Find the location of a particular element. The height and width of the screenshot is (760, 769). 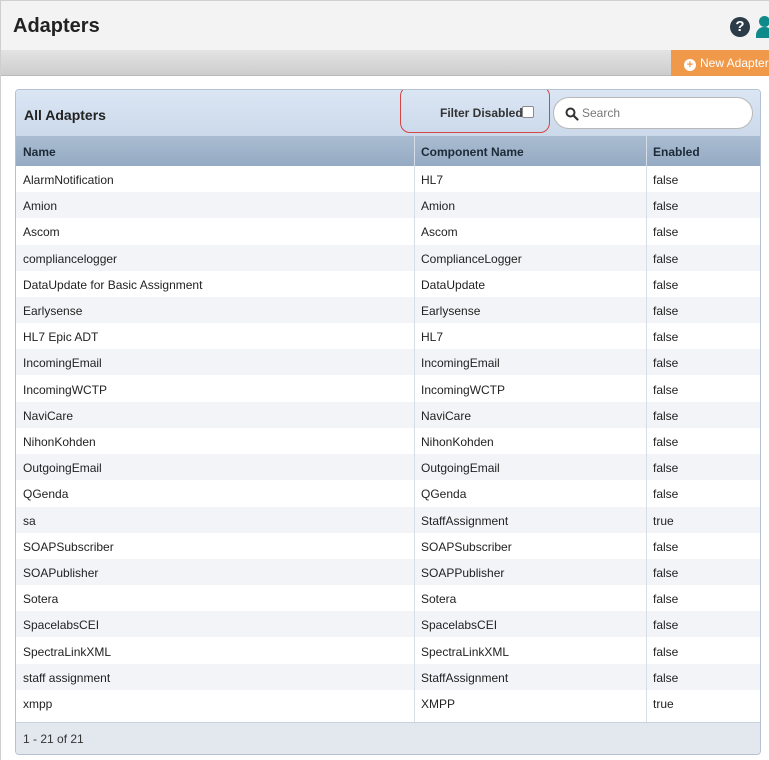

column-header-enabled: Enabled is located at coordinates (676, 152).